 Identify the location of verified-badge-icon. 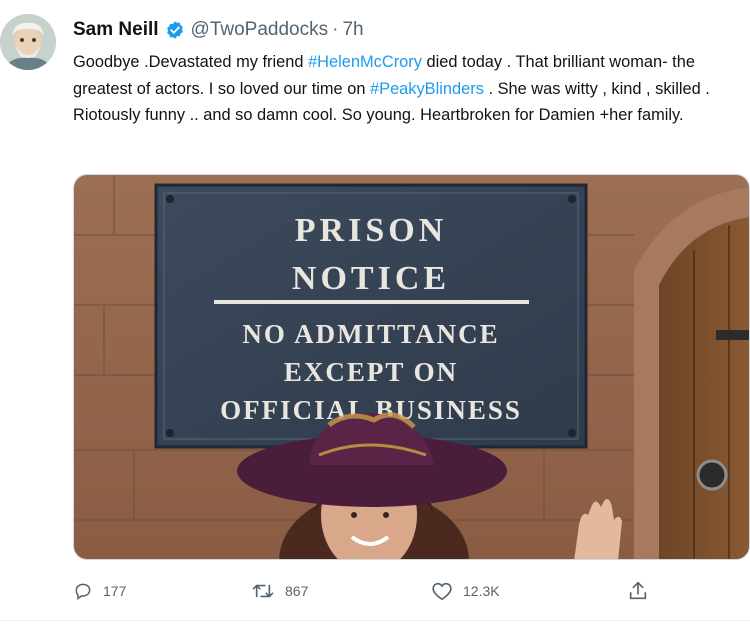
(175, 30).